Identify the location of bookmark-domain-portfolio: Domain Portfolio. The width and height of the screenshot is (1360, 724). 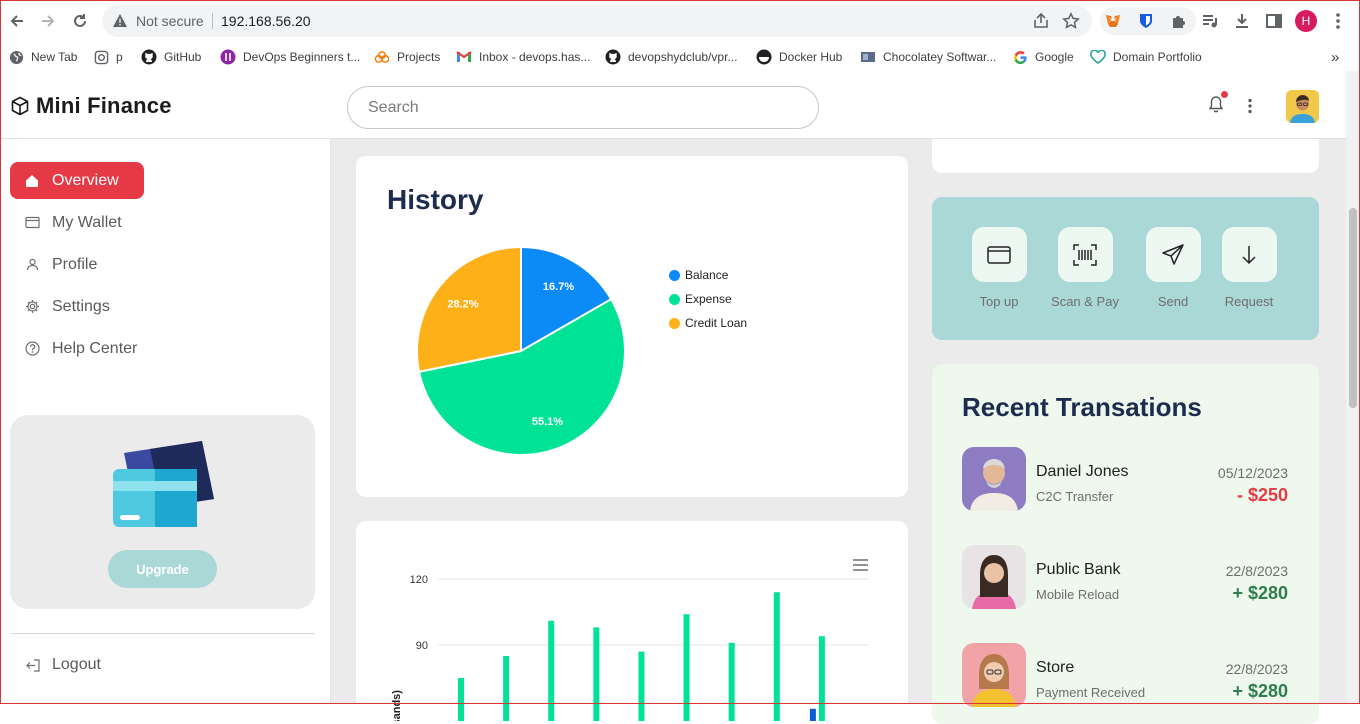
(1146, 57).